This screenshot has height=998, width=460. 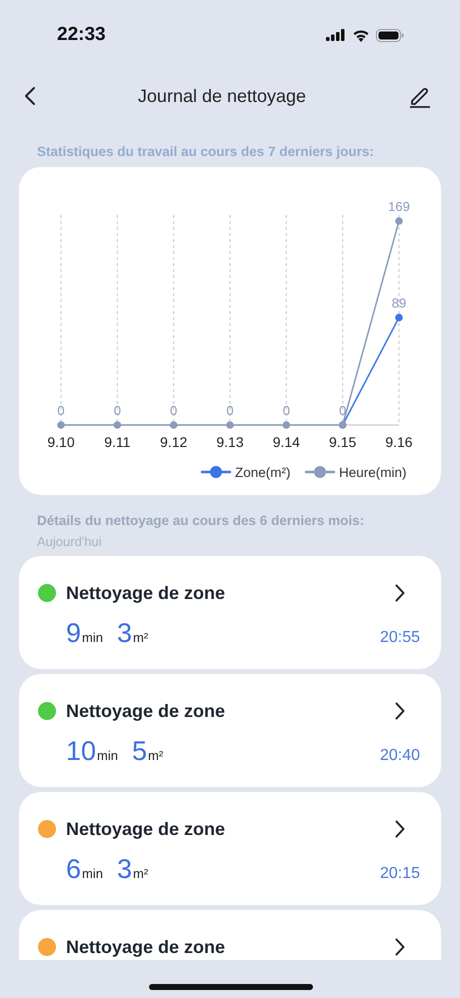 What do you see at coordinates (336, 35) in the screenshot?
I see `signal-icon` at bounding box center [336, 35].